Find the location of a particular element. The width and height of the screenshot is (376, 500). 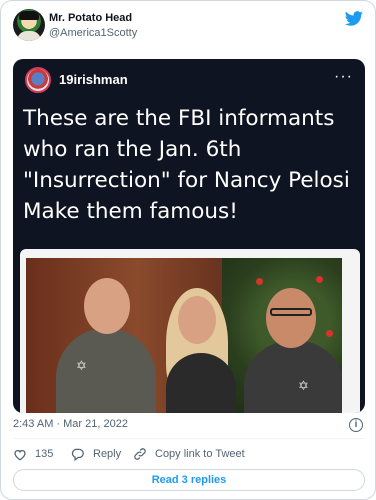

copy-link-label: Copy link to Tweet is located at coordinates (200, 454).